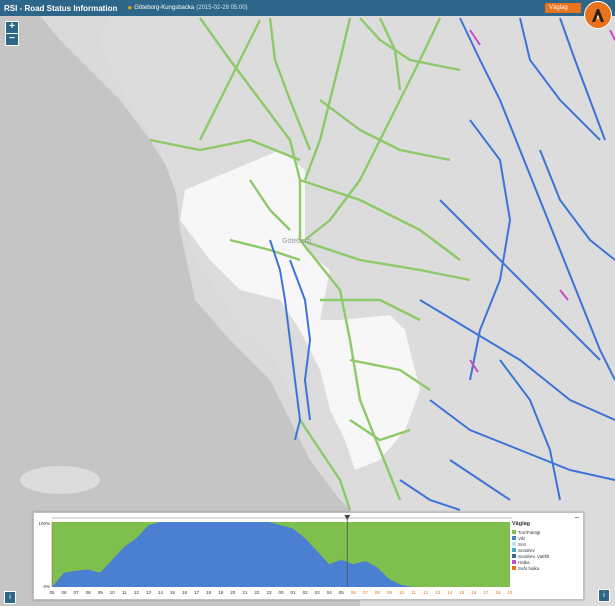 The image size is (615, 606). What do you see at coordinates (296, 241) in the screenshot?
I see `city-label: Göteborg` at bounding box center [296, 241].